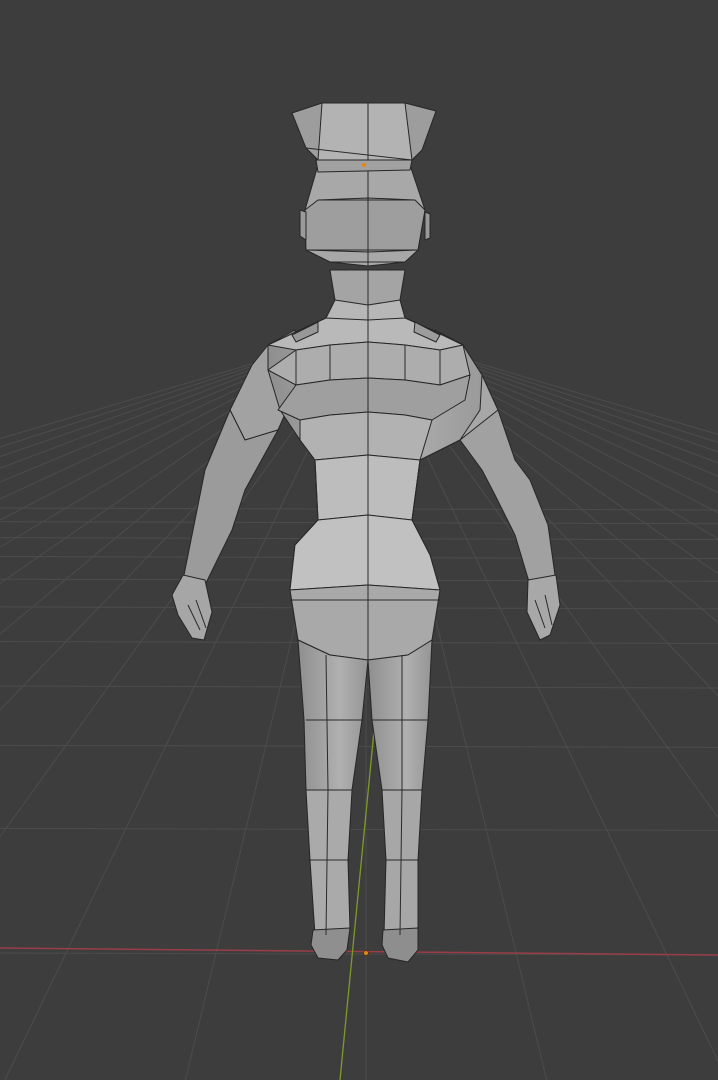 The image size is (718, 1080). What do you see at coordinates (364, 165) in the screenshot?
I see `origin-point-head` at bounding box center [364, 165].